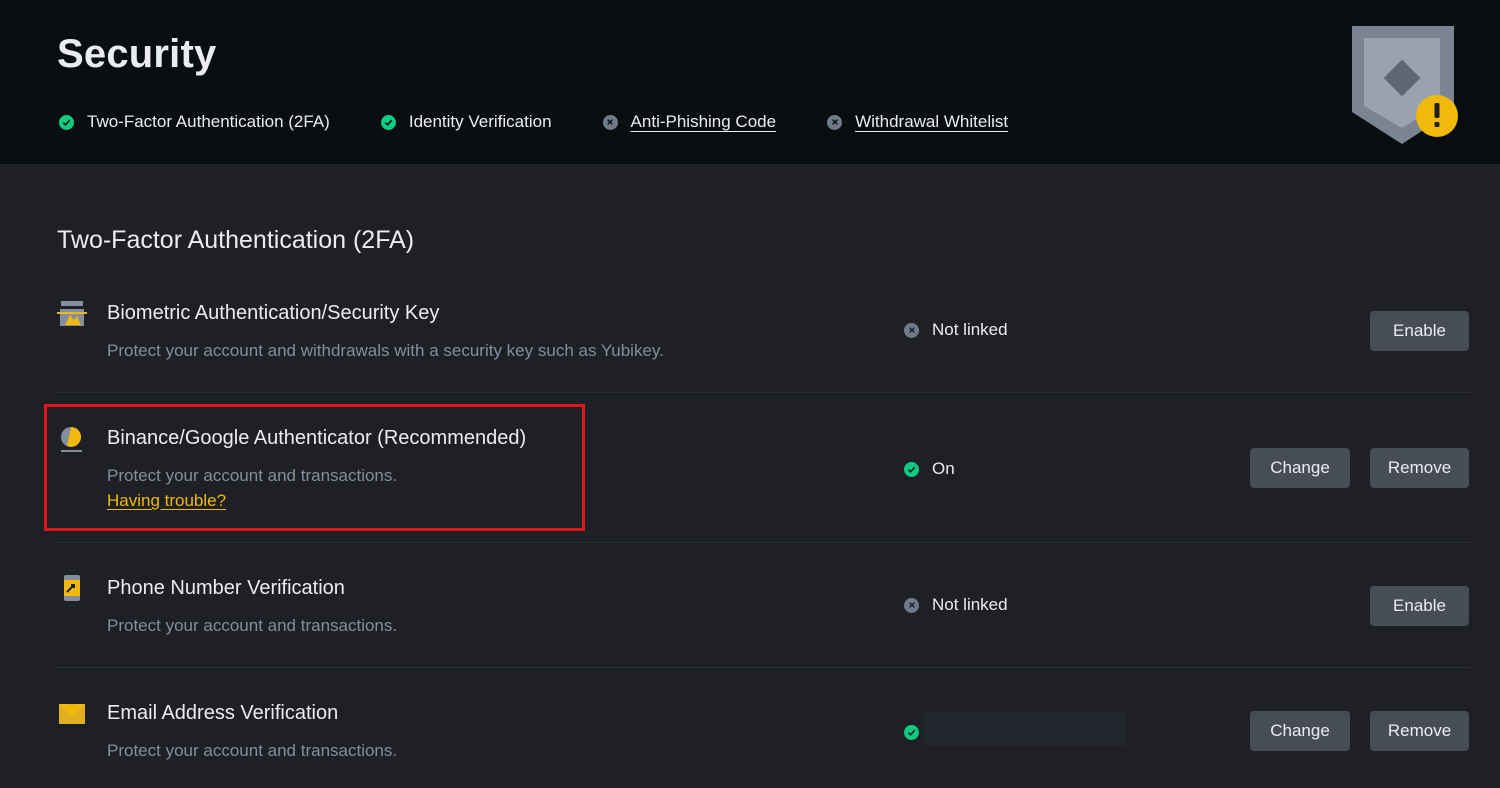  Describe the element at coordinates (273, 313) in the screenshot. I see `method-title: Biometric Authentication/Security Key` at that location.